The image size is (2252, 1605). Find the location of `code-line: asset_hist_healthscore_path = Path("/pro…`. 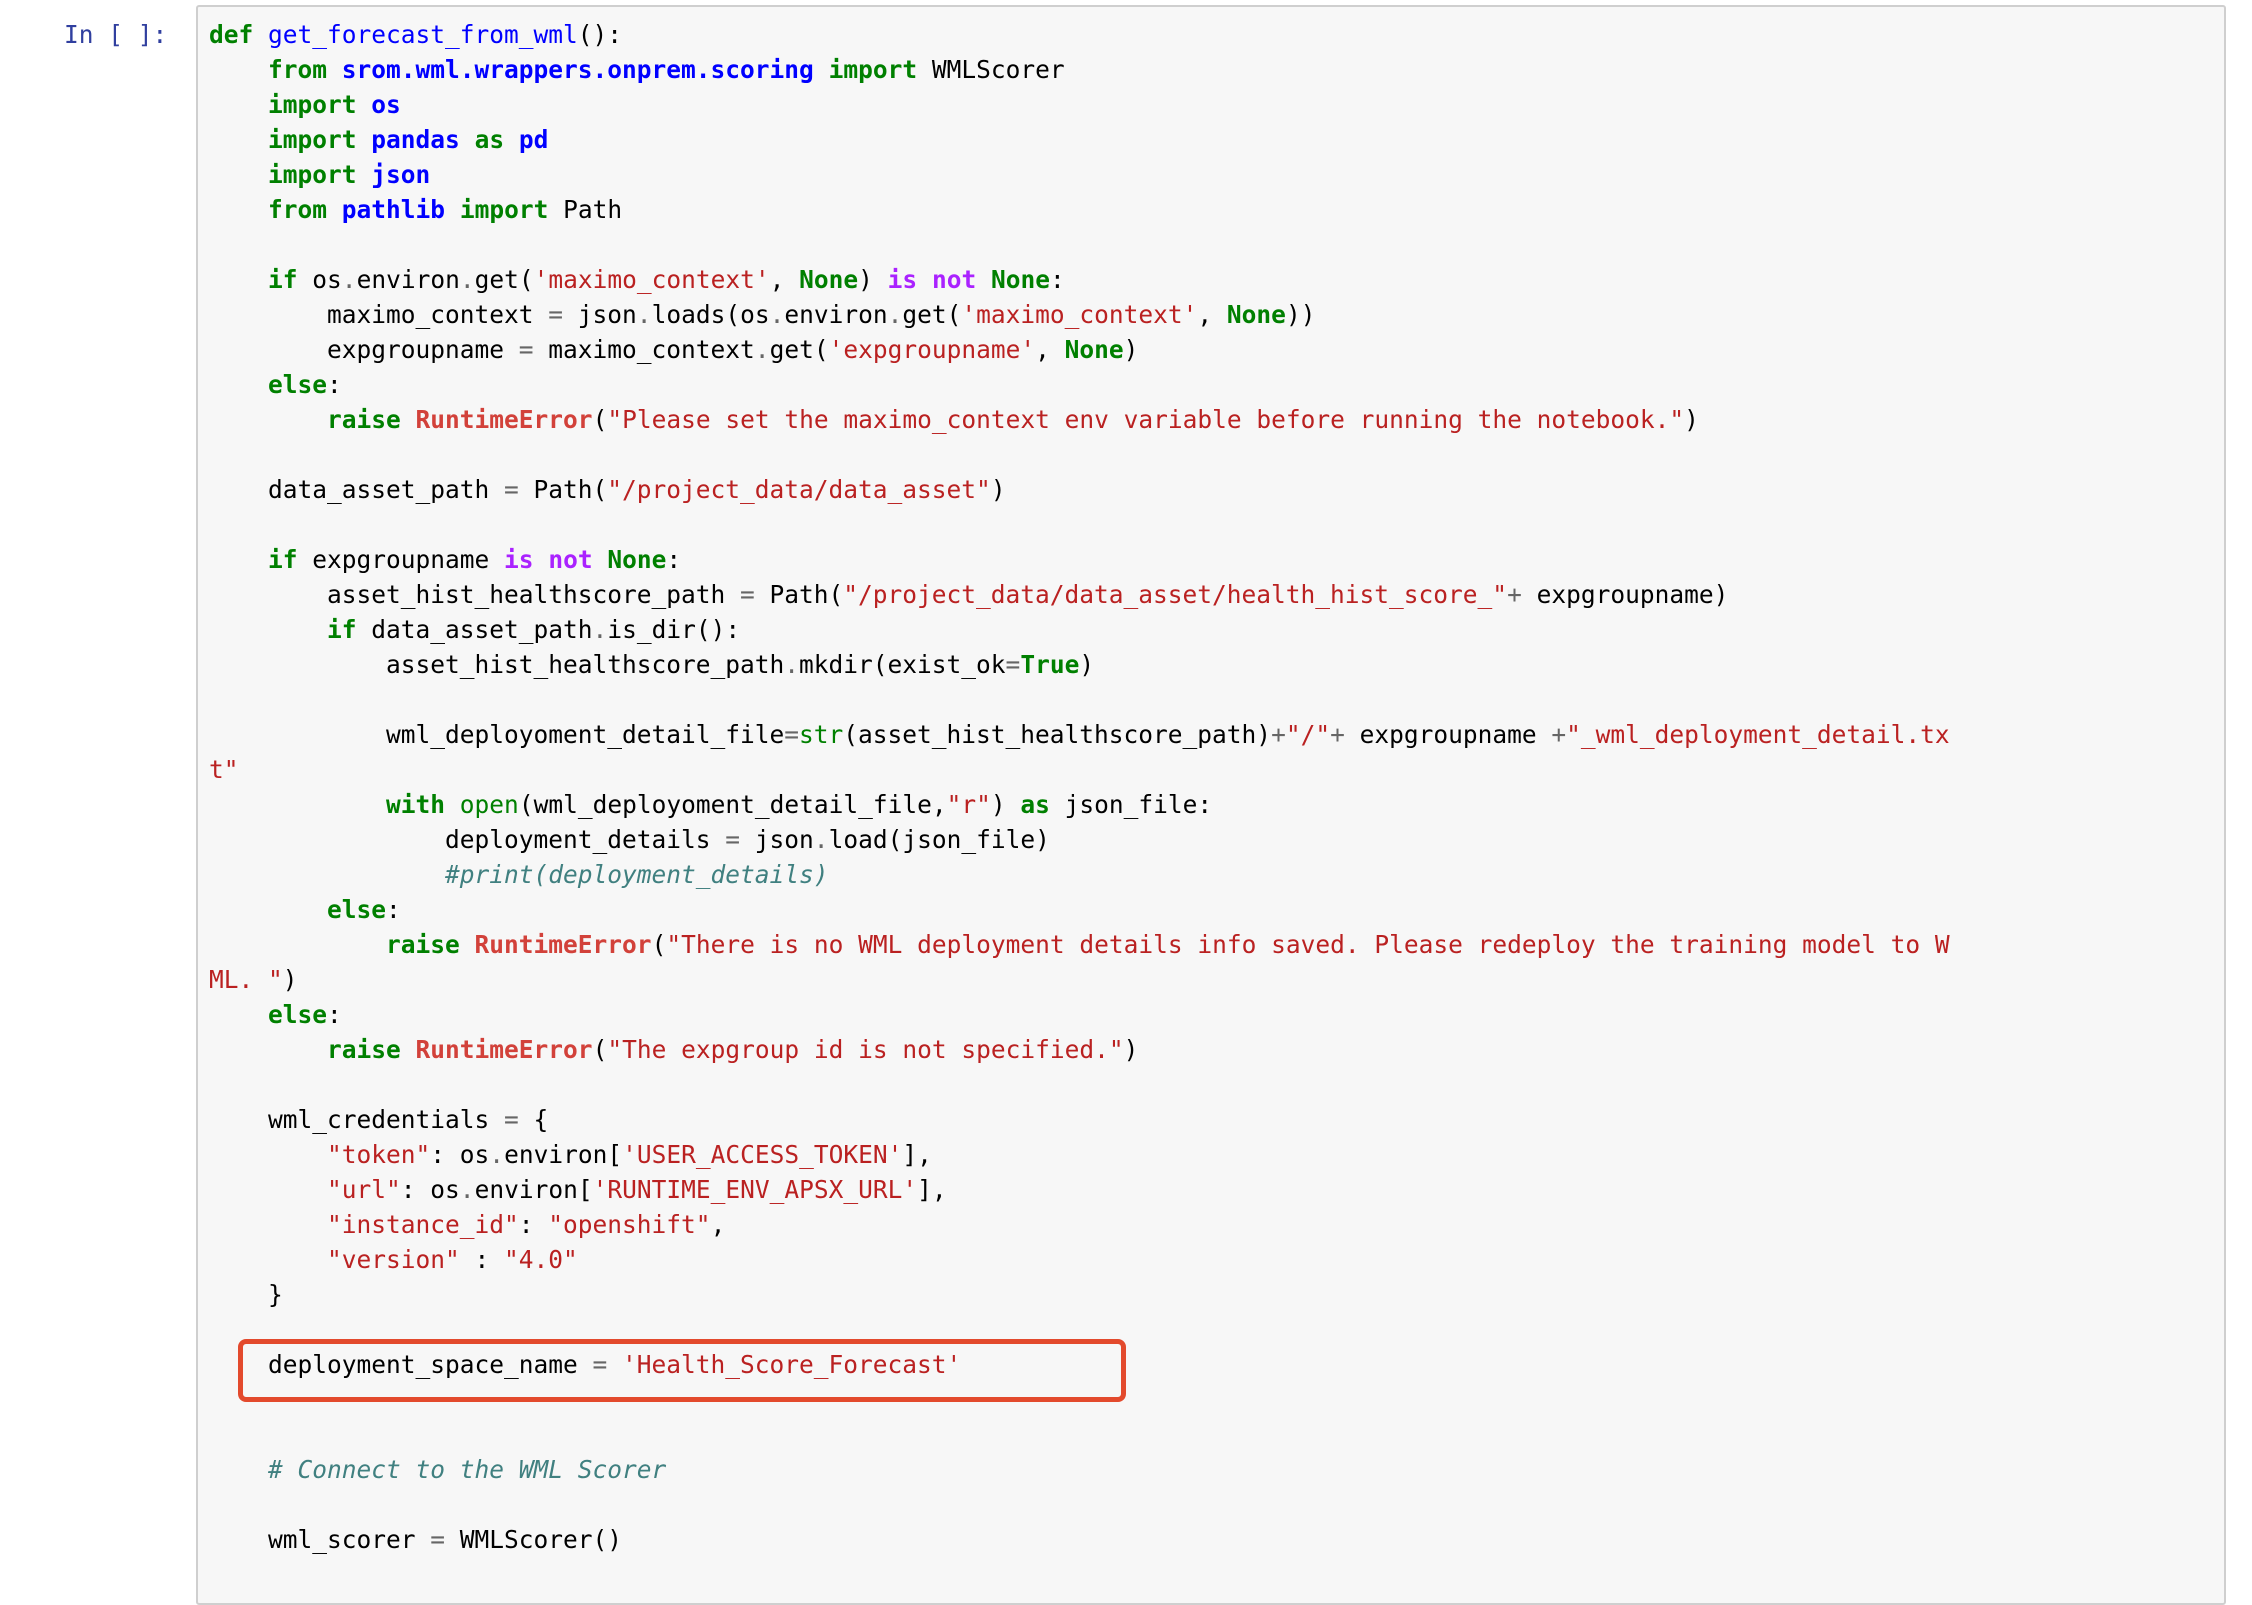

code-line: asset_hist_healthscore_path = Path("/pro… is located at coordinates (1079, 594).